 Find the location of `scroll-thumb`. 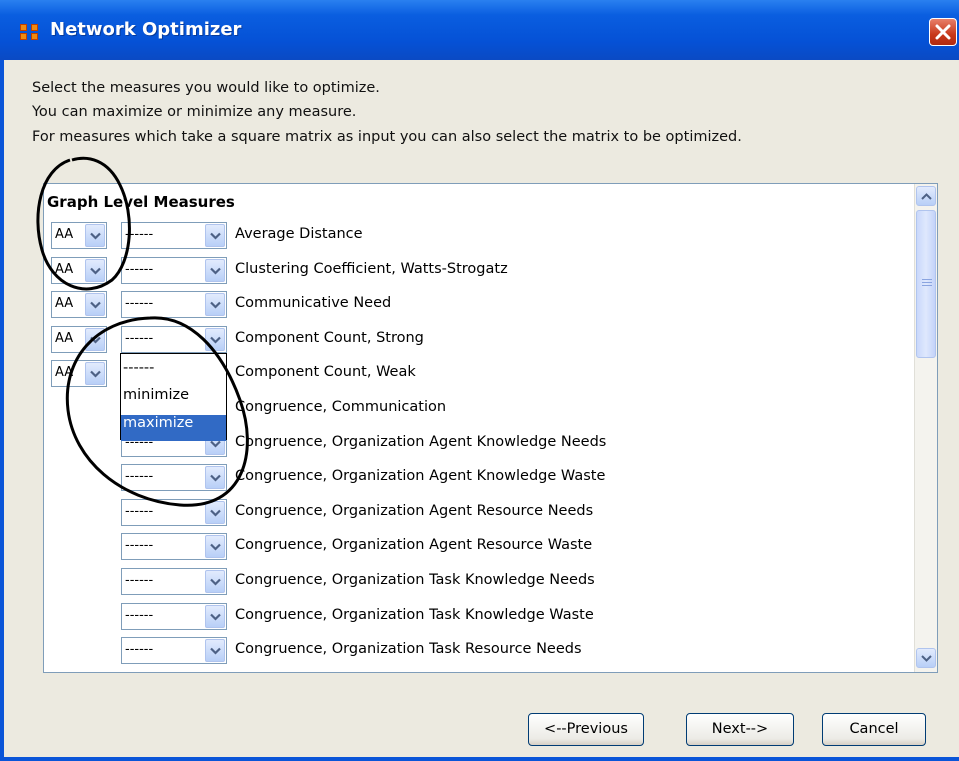

scroll-thumb is located at coordinates (926, 284).